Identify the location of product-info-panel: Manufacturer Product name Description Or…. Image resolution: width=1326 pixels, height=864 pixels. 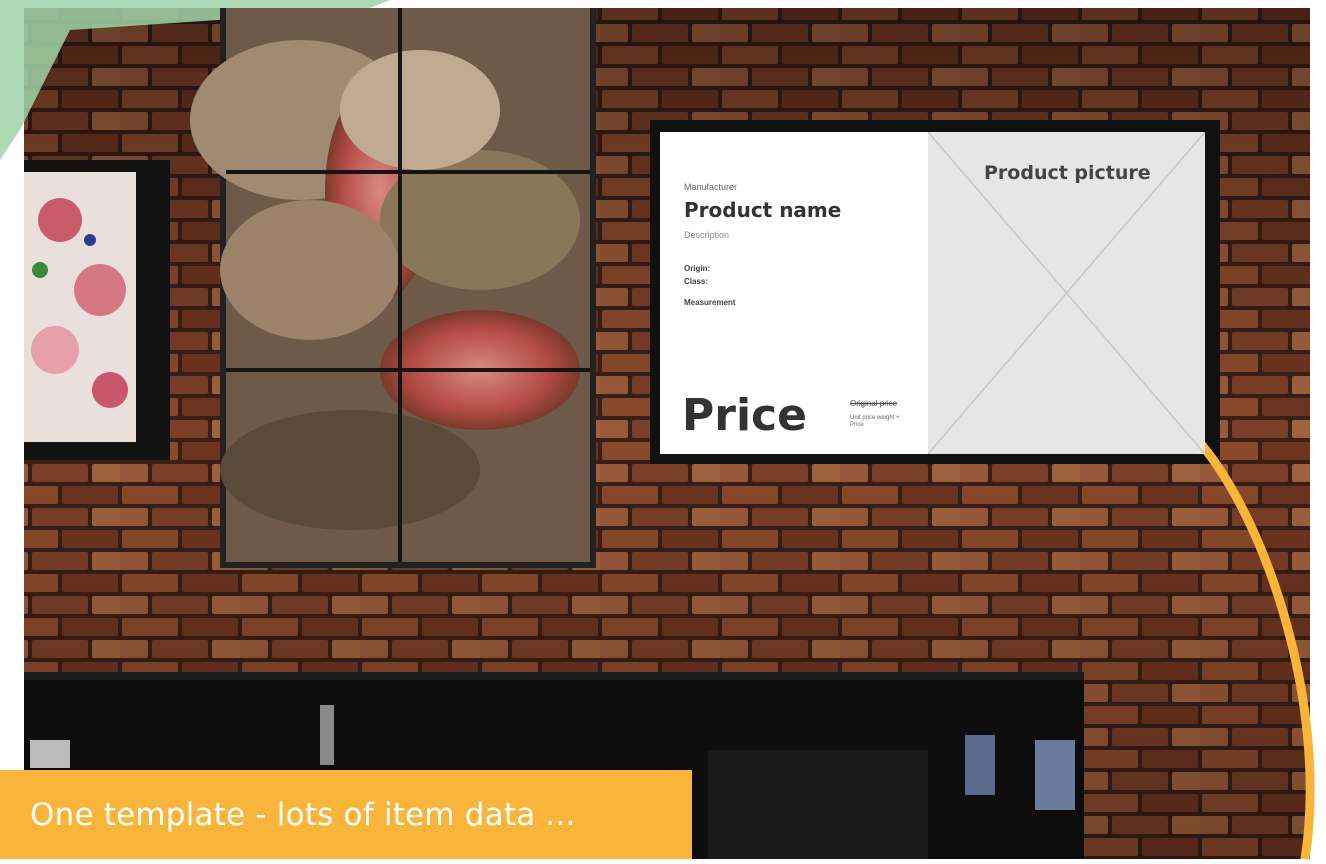
(794, 293).